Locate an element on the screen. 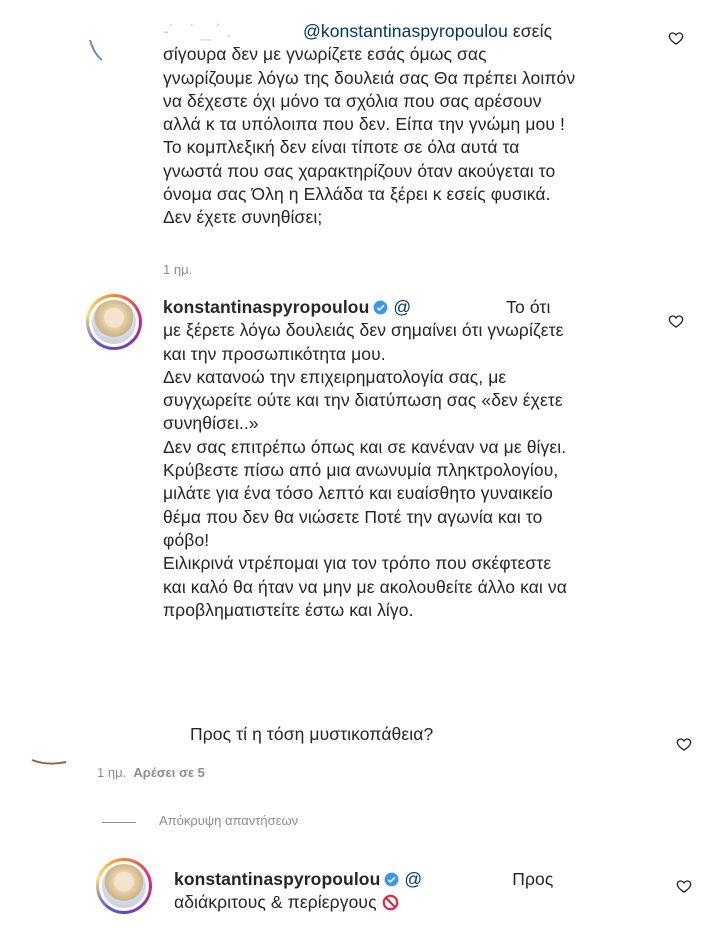 The image size is (720, 940). comment-3-text: Προς τί η τόση μυστικοπάθεια? is located at coordinates (312, 734).